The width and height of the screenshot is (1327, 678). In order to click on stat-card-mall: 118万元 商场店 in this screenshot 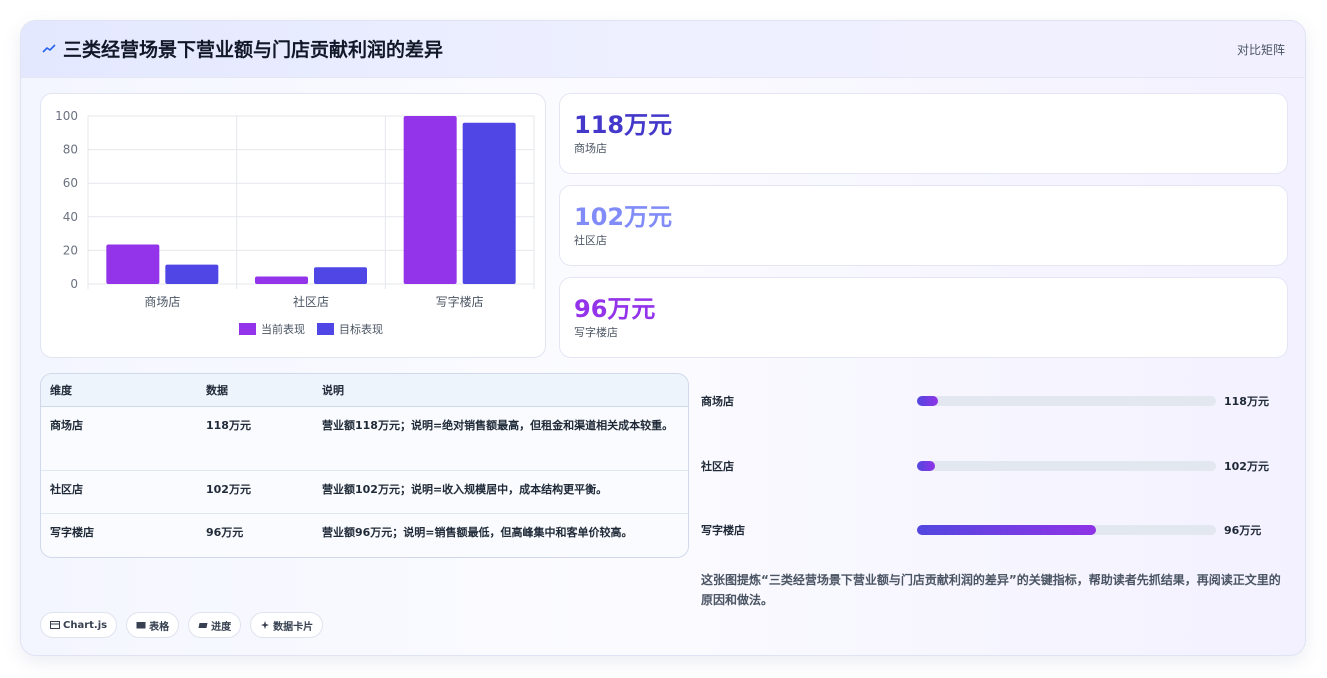, I will do `click(923, 133)`.